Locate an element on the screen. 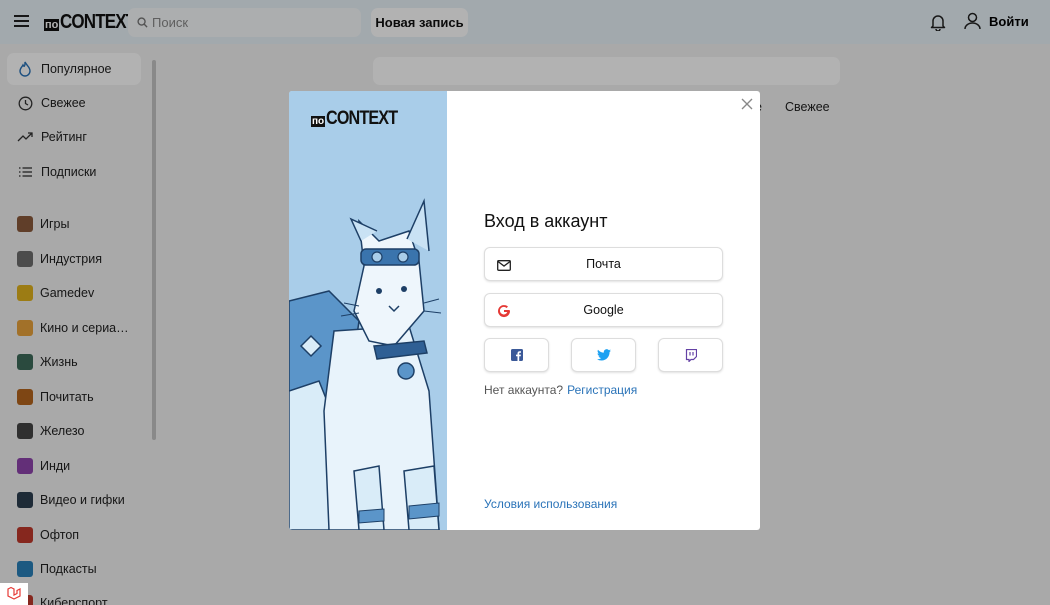 Image resolution: width=1050 pixels, height=605 pixels. email-login-label: Почта is located at coordinates (603, 264).